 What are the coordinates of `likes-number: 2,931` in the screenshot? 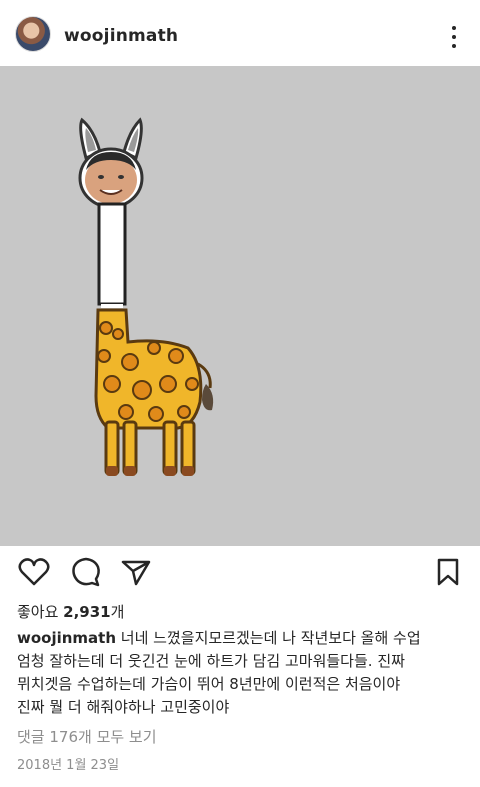 It's located at (87, 612).